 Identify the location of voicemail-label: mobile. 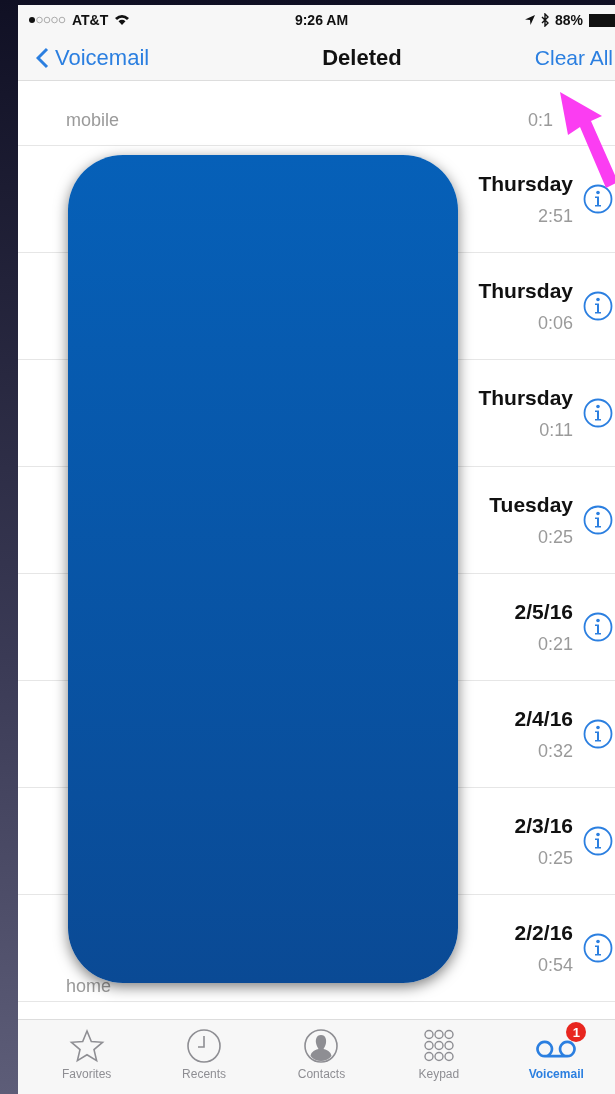
(93, 120).